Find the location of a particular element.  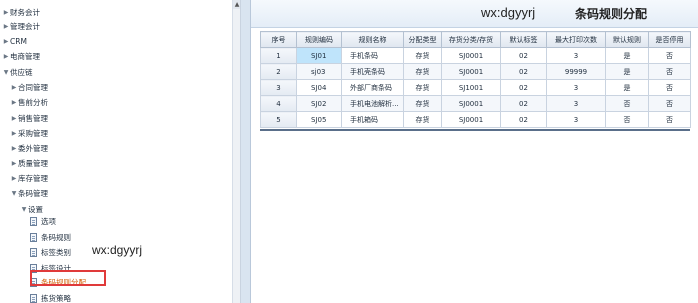

table-cell: 外部厂商条码 is located at coordinates (372, 87).